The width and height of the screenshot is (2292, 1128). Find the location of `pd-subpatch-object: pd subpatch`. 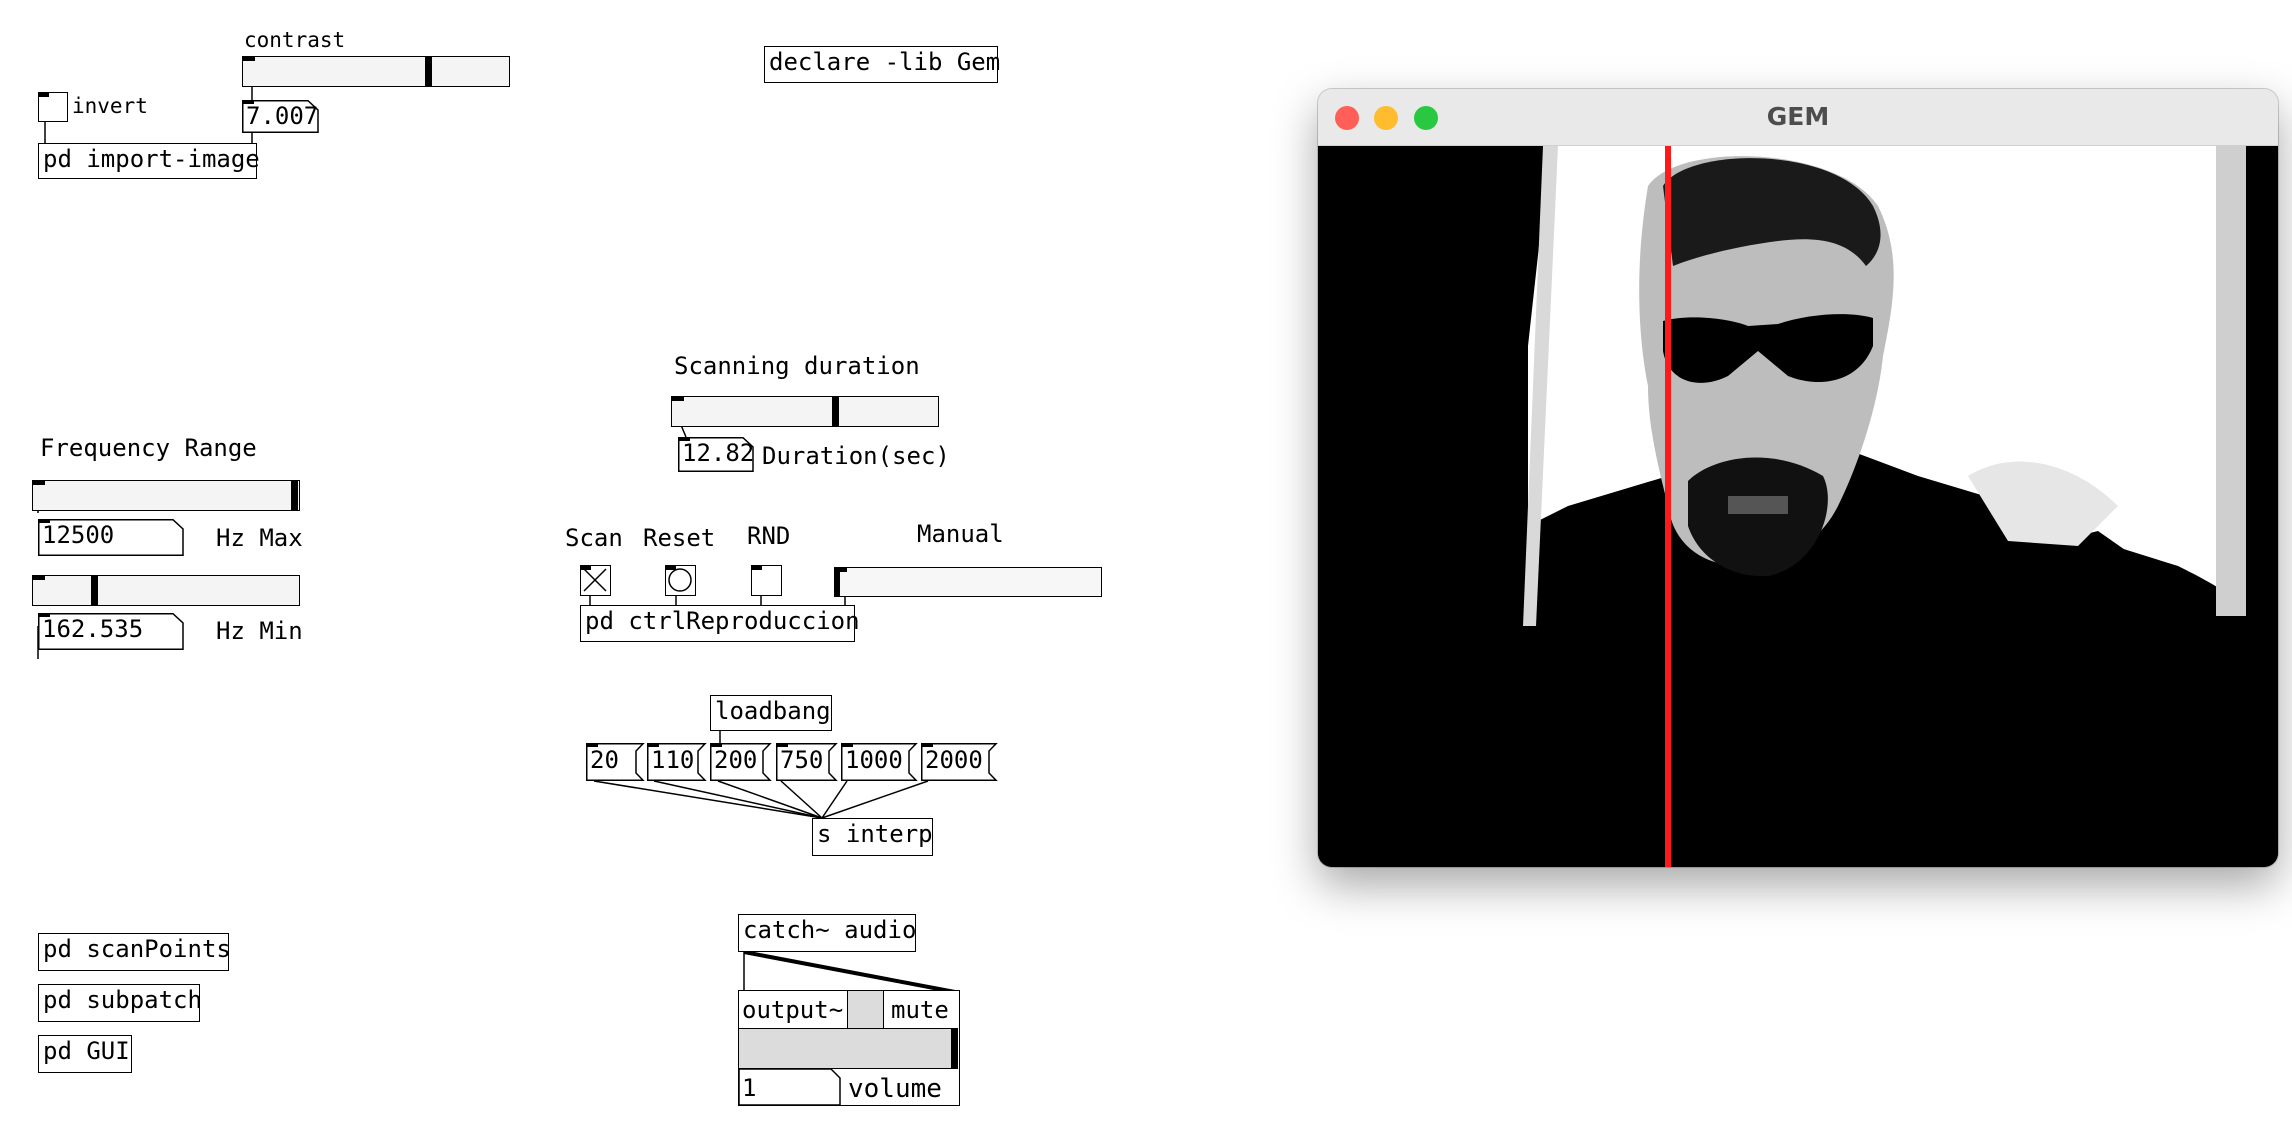

pd-subpatch-object: pd subpatch is located at coordinates (120, 1003).